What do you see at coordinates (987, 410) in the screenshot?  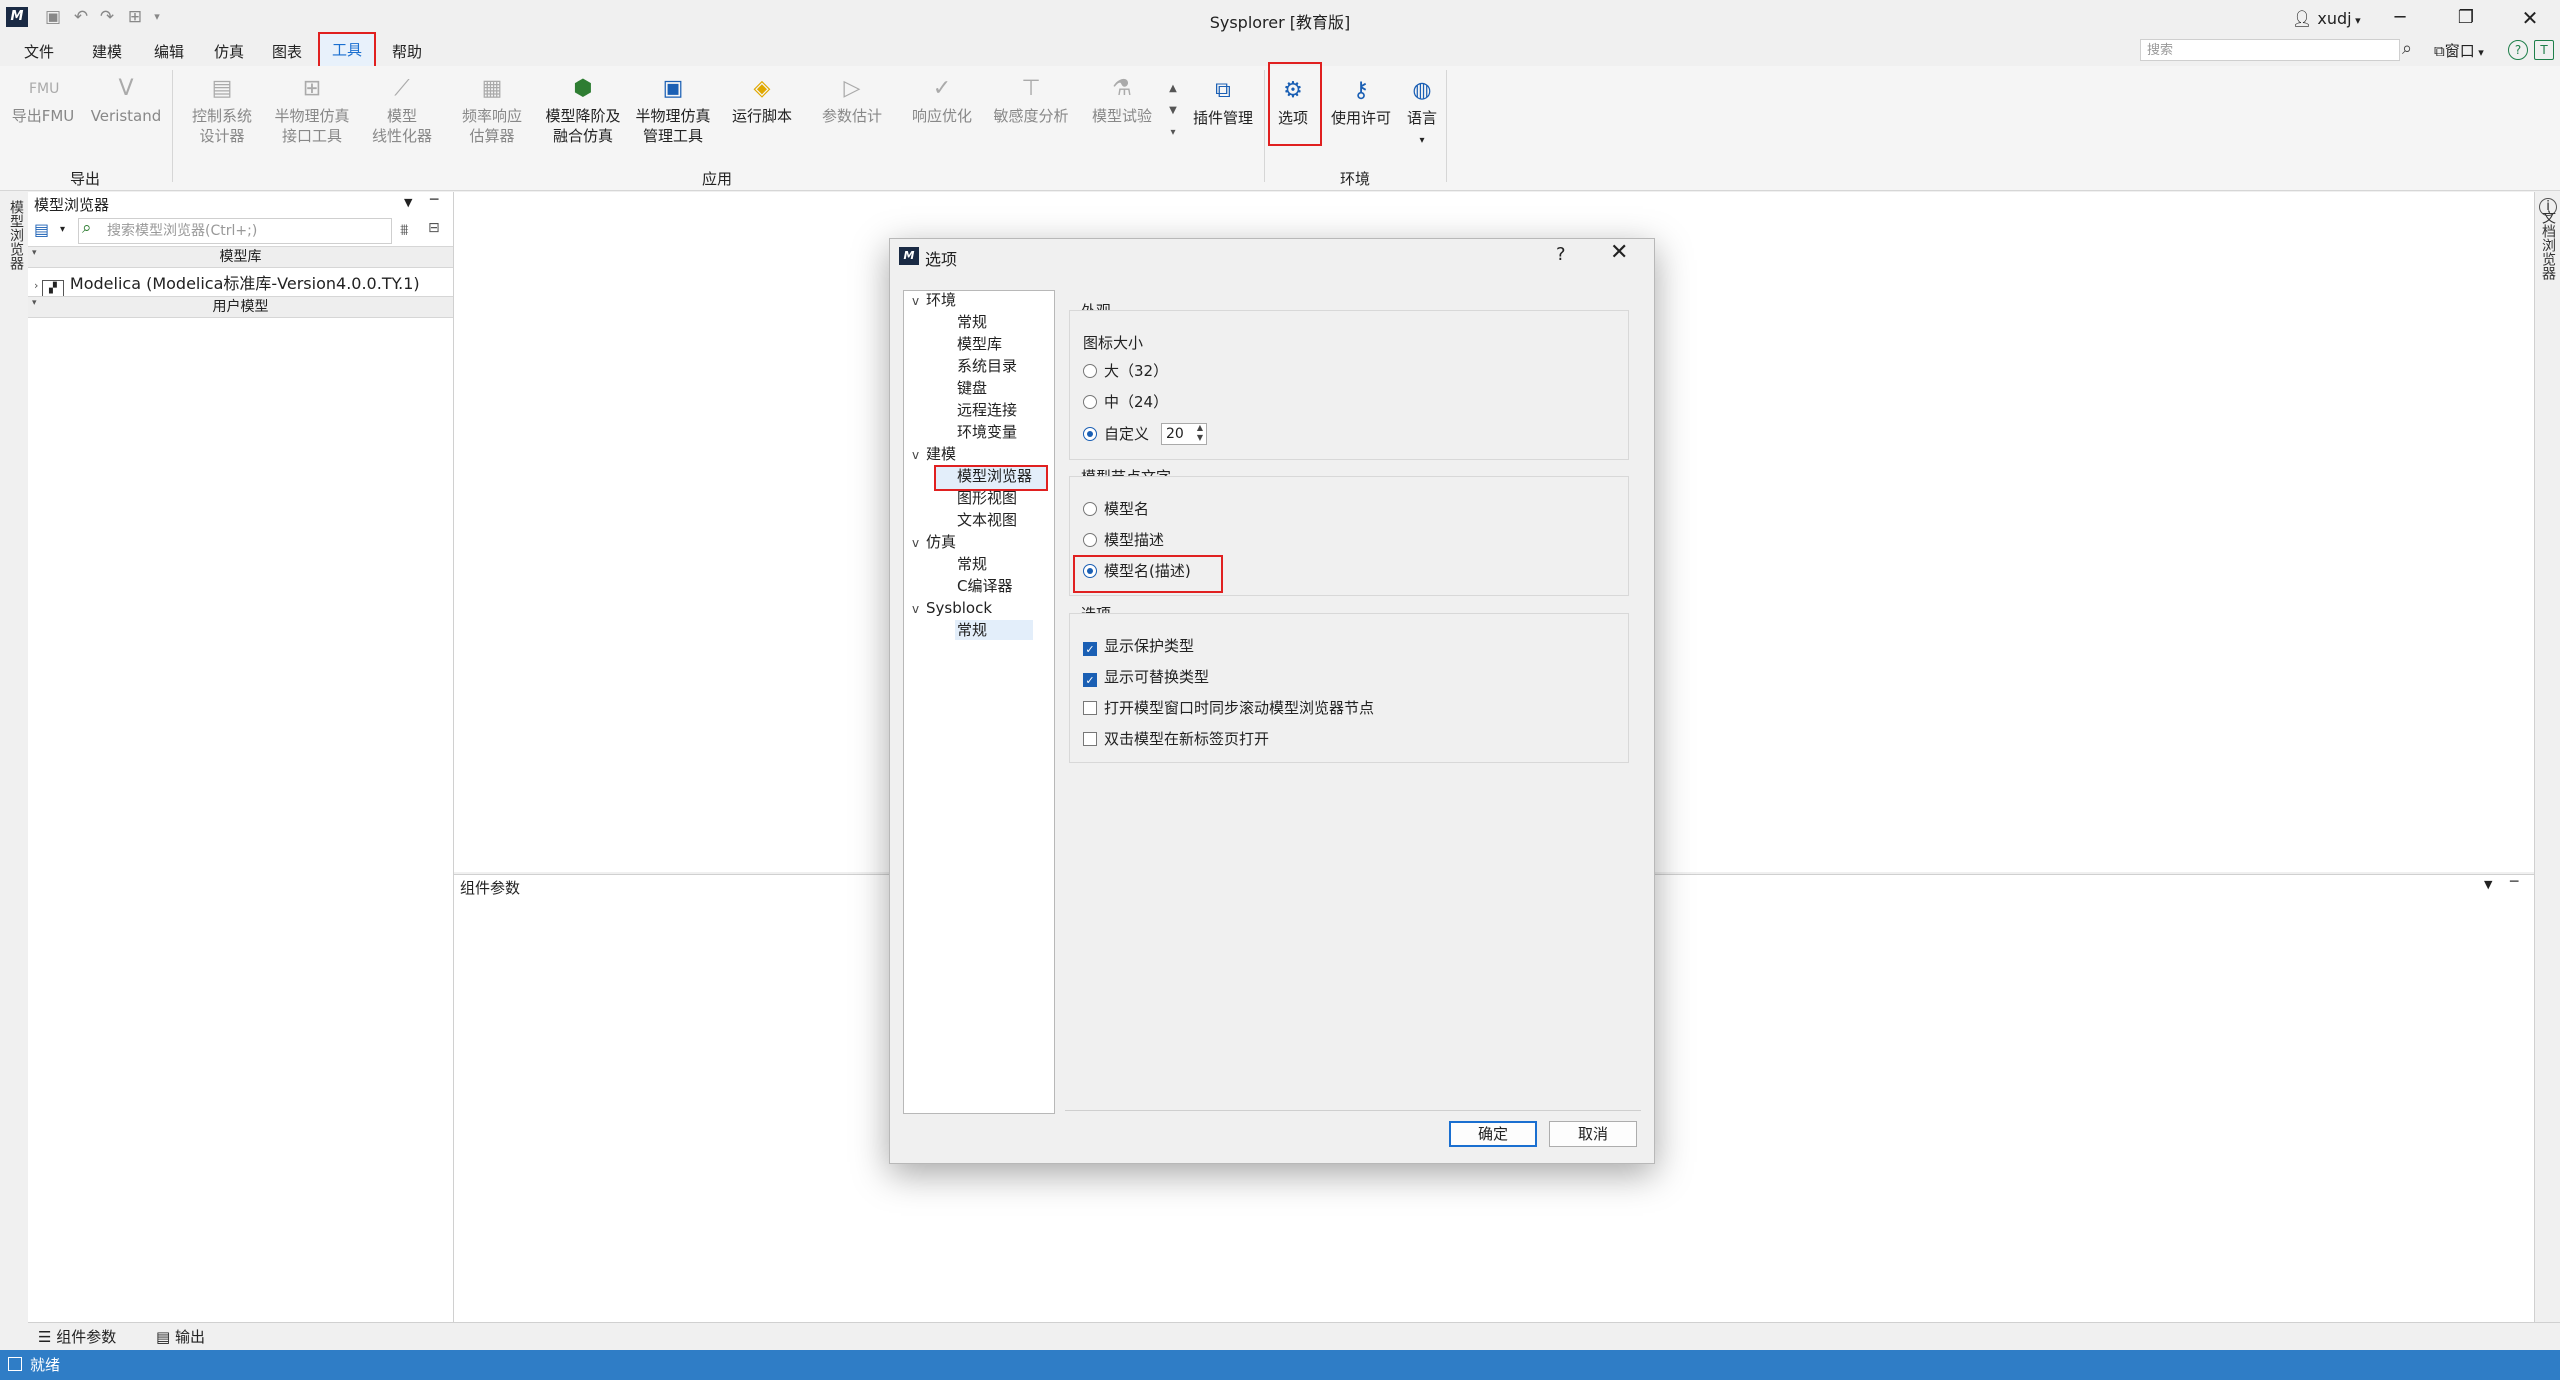 I see `tree-item-env-remote: 远程连接` at bounding box center [987, 410].